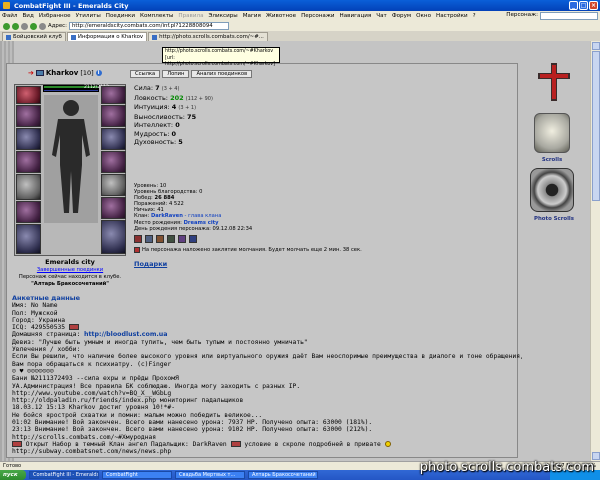  I want to click on sword-emblem-icon, so click(554, 82).